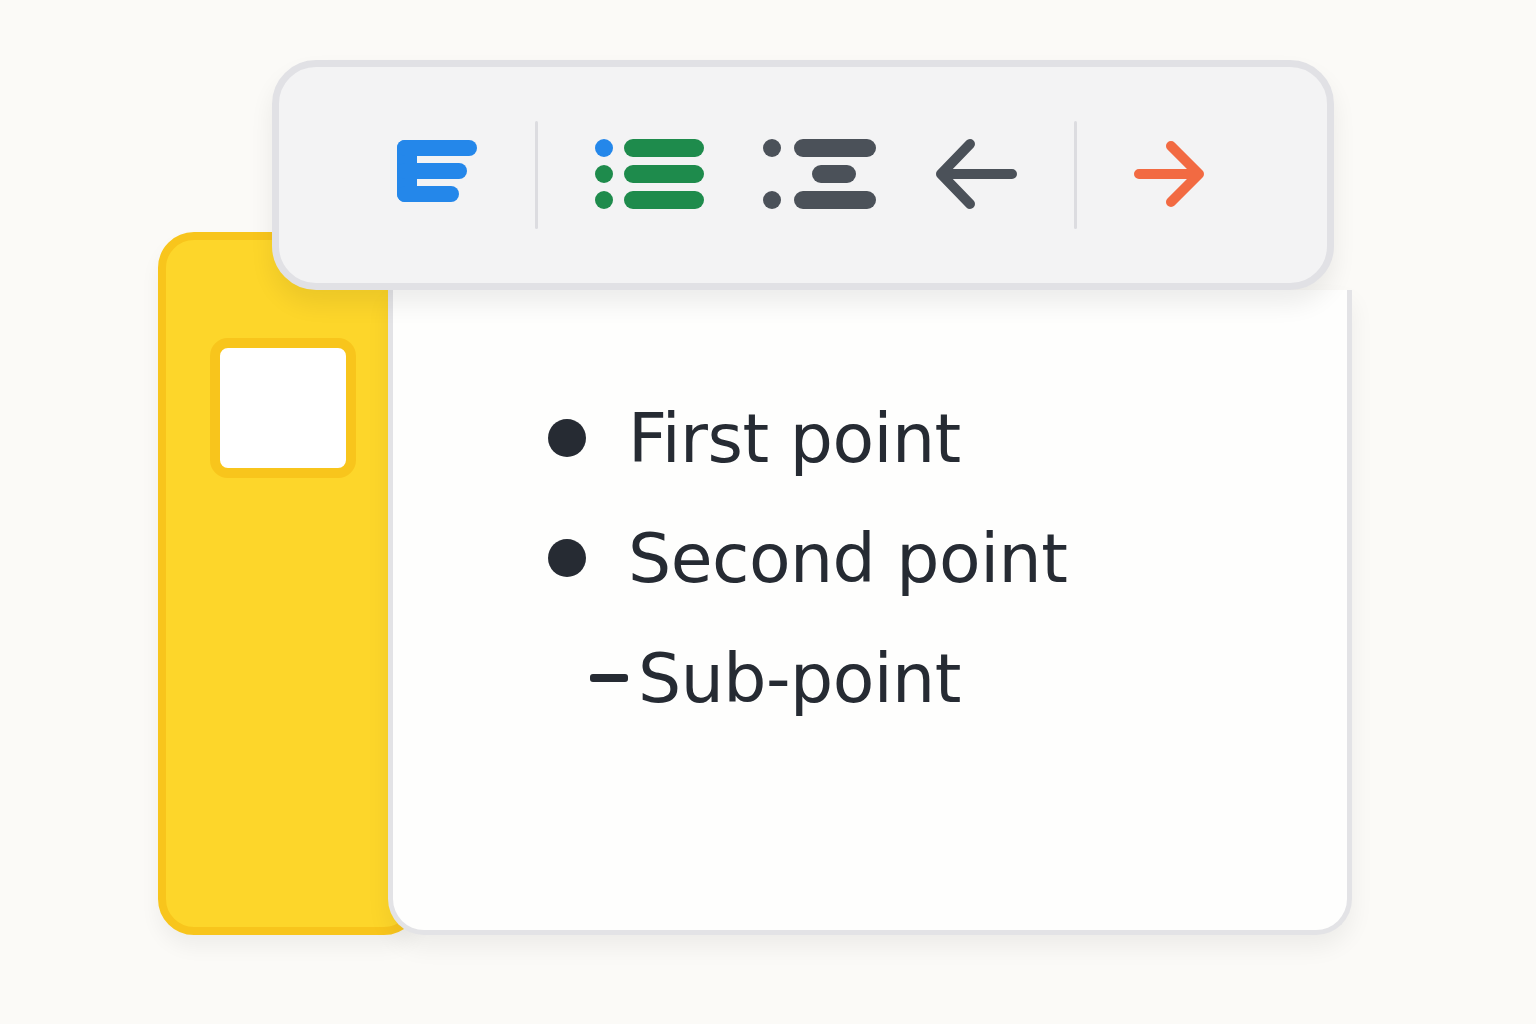  Describe the element at coordinates (283, 408) in the screenshot. I see `square-icon` at that location.